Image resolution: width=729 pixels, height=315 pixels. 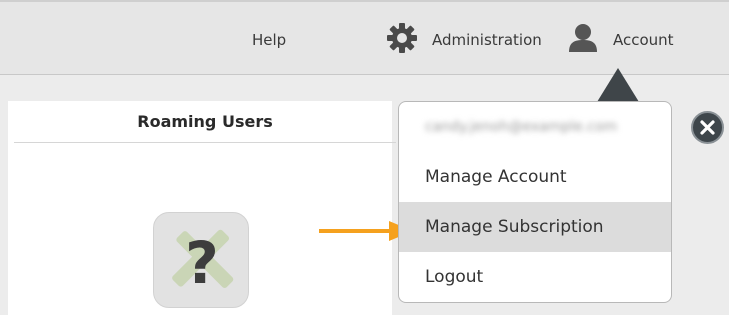 I want to click on help-link: Help, so click(x=269, y=39).